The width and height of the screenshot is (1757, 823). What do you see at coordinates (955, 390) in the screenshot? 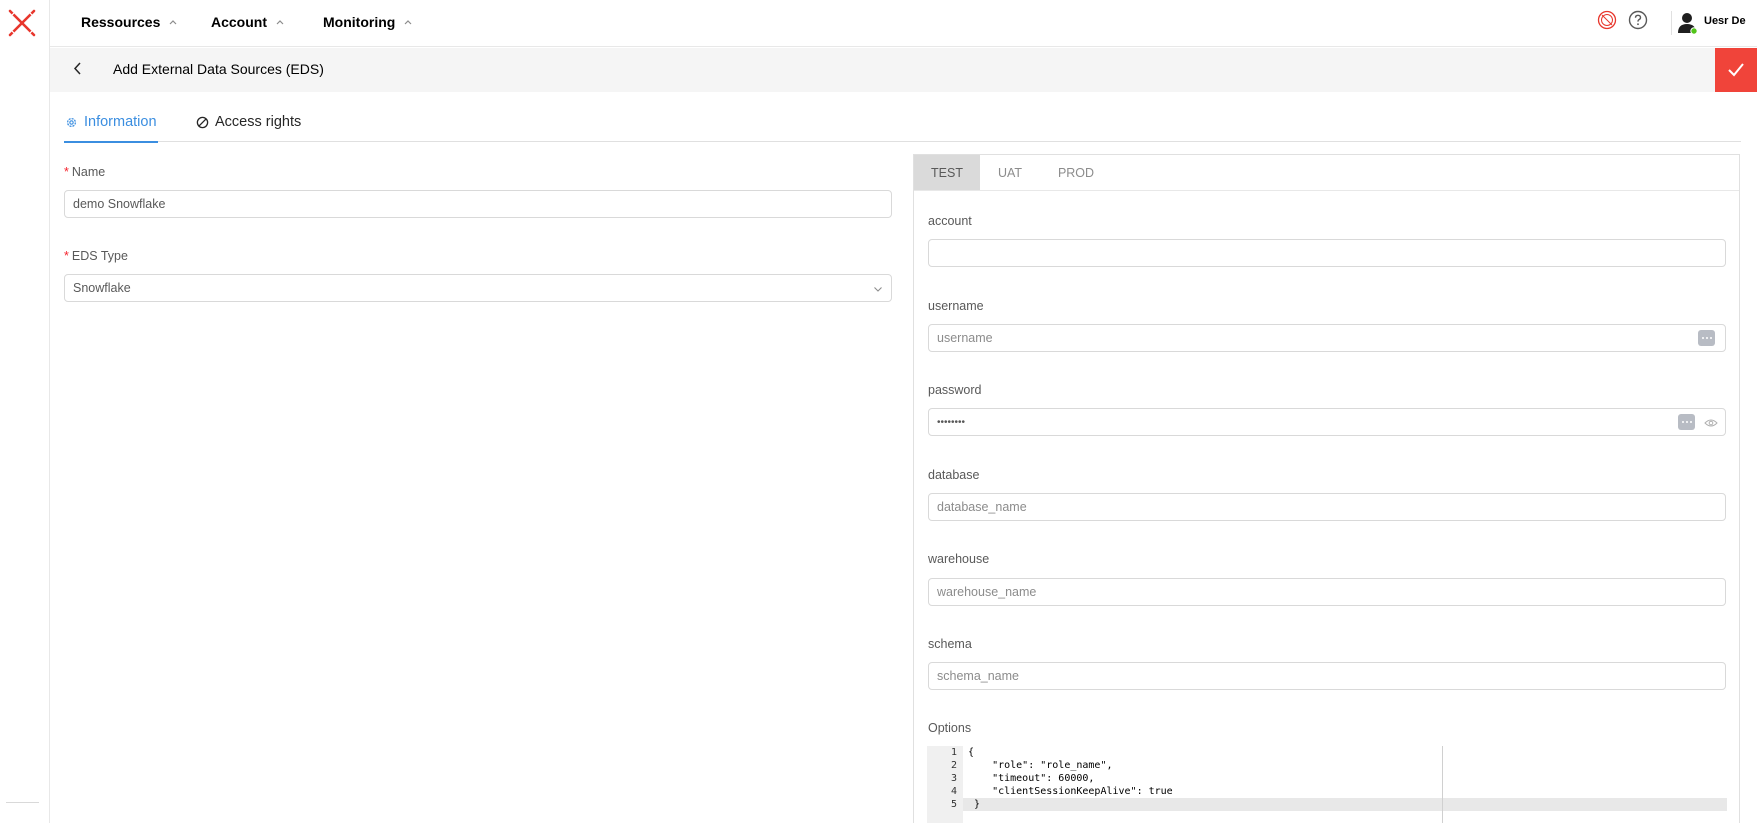
I see `password-label: password` at bounding box center [955, 390].